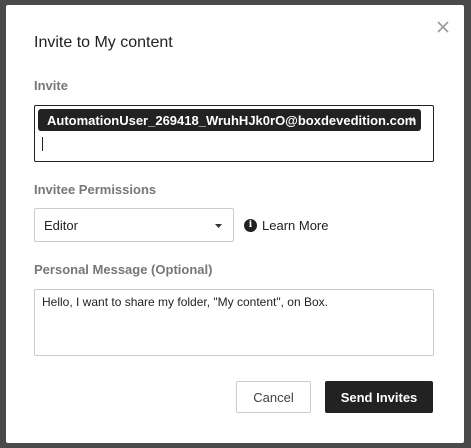 The height and width of the screenshot is (448, 471). What do you see at coordinates (123, 269) in the screenshot?
I see `message-label: Personal Message (Optional)` at bounding box center [123, 269].